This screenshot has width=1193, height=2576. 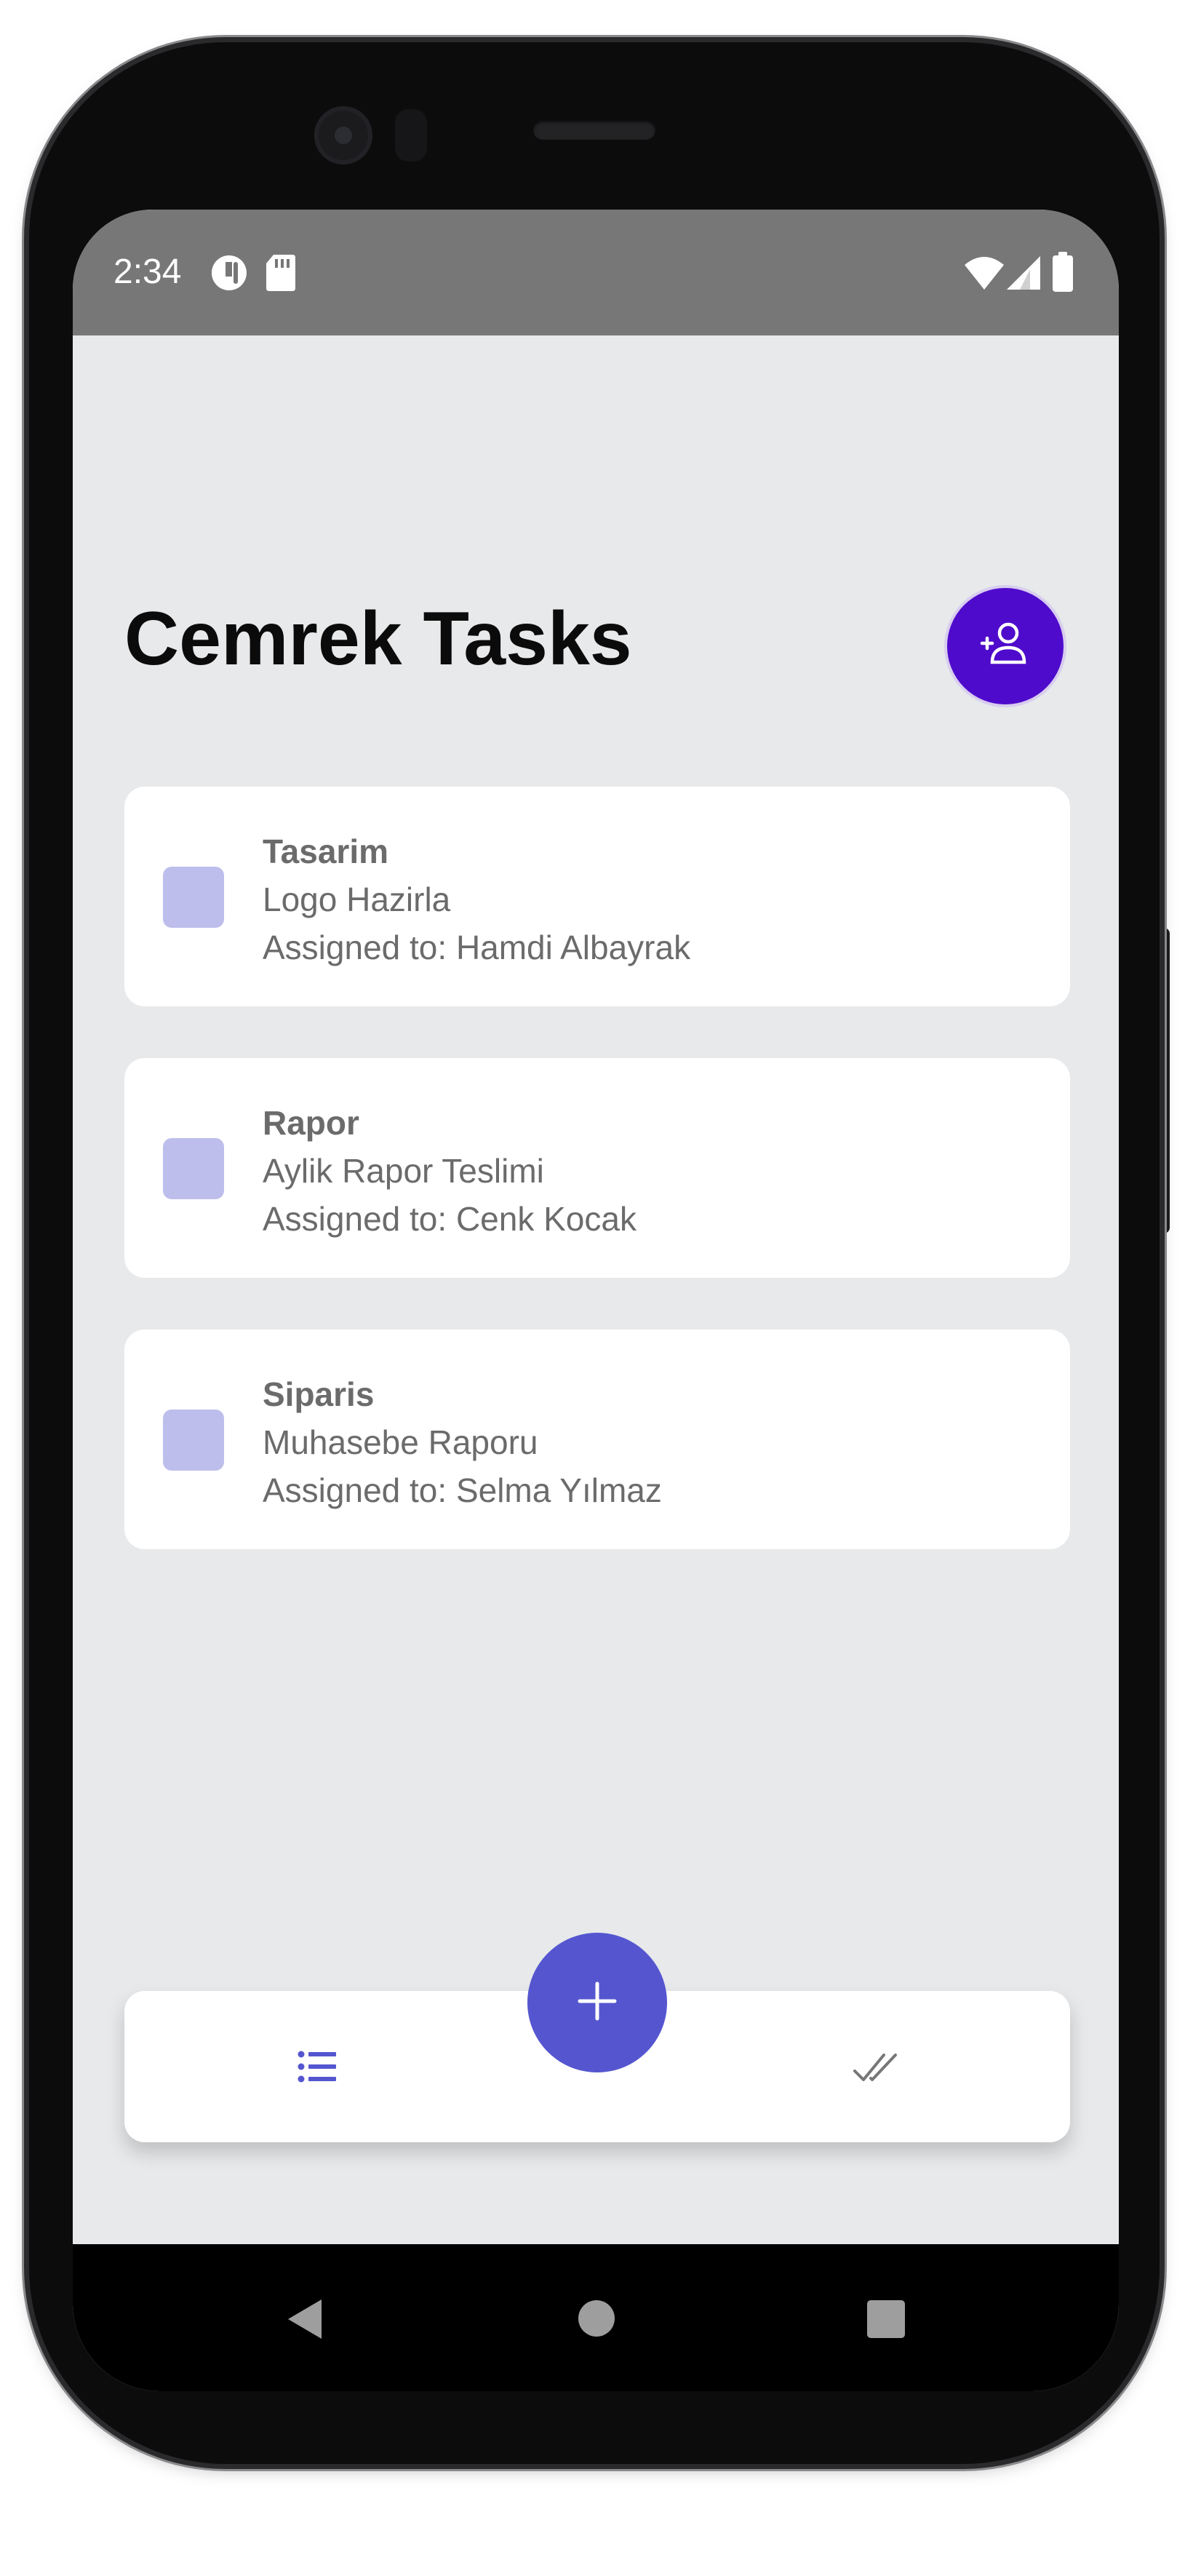 What do you see at coordinates (984, 275) in the screenshot?
I see `wifi-icon` at bounding box center [984, 275].